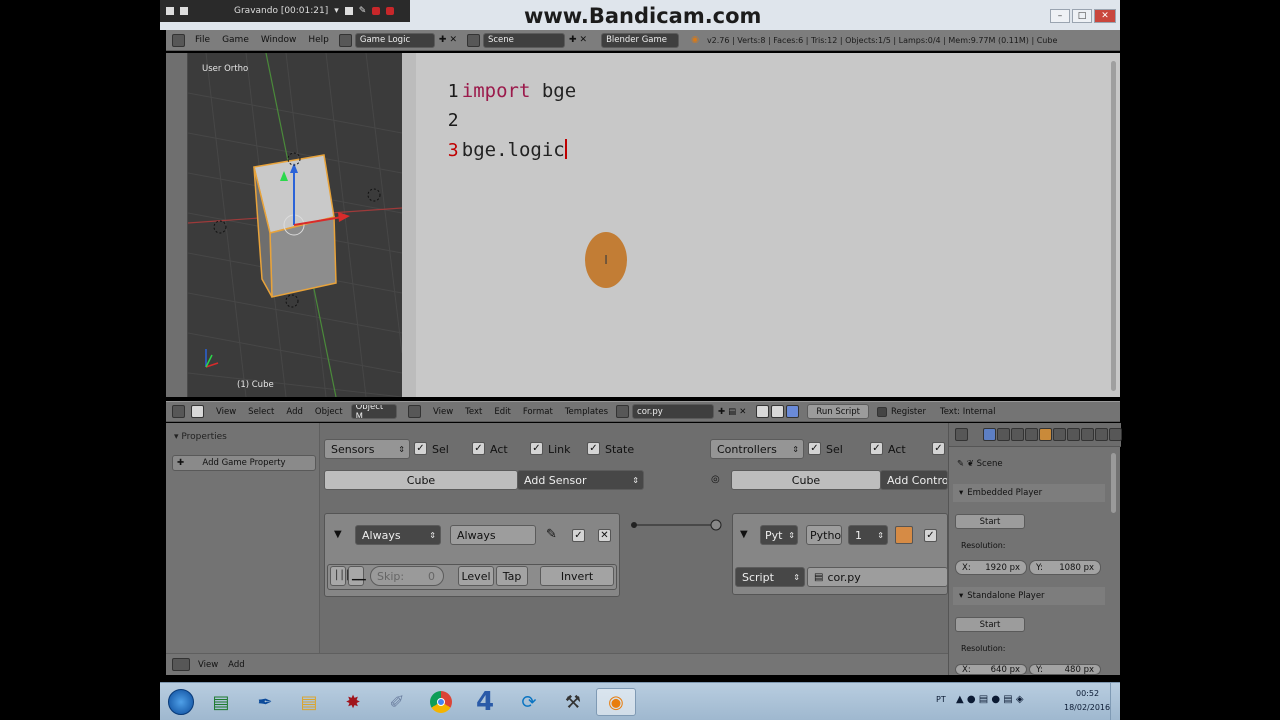 Image resolution: width=1280 pixels, height=720 pixels. I want to click on menu-select: Select, so click(261, 412).